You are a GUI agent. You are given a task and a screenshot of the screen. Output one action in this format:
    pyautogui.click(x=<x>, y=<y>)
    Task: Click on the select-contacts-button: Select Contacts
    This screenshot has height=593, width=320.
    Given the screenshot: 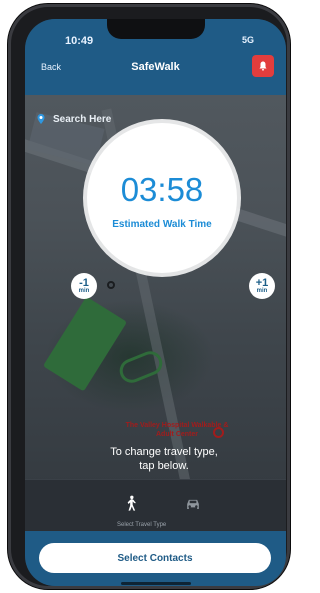 What is the action you would take?
    pyautogui.click(x=155, y=558)
    